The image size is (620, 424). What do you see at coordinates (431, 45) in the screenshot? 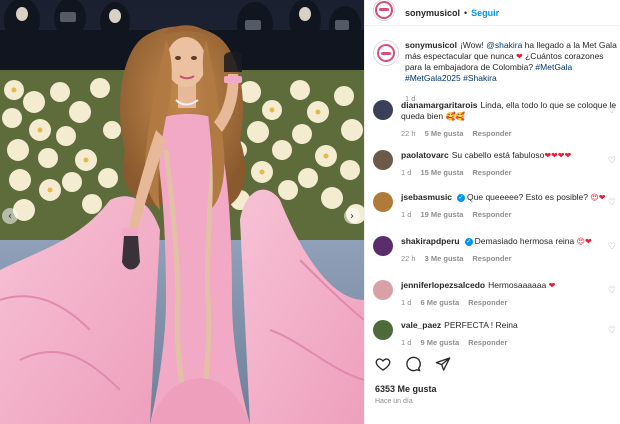
I see `caption-username: sonymusicol` at bounding box center [431, 45].